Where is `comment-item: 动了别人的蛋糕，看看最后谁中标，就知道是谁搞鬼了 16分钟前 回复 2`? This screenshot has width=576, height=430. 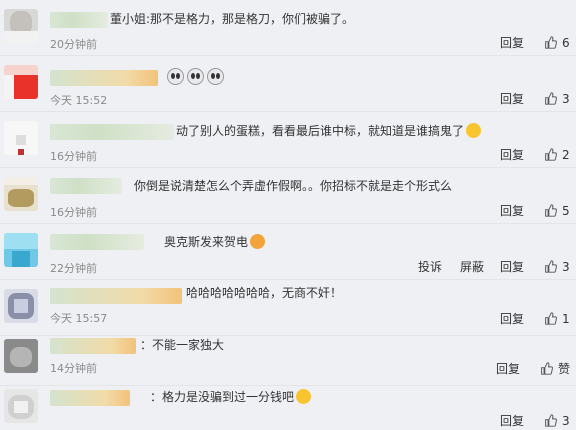
comment-item: 动了别人的蛋糕，看看最后谁中标，就知道是谁搞鬼了 16分钟前 回复 2 is located at coordinates (288, 140).